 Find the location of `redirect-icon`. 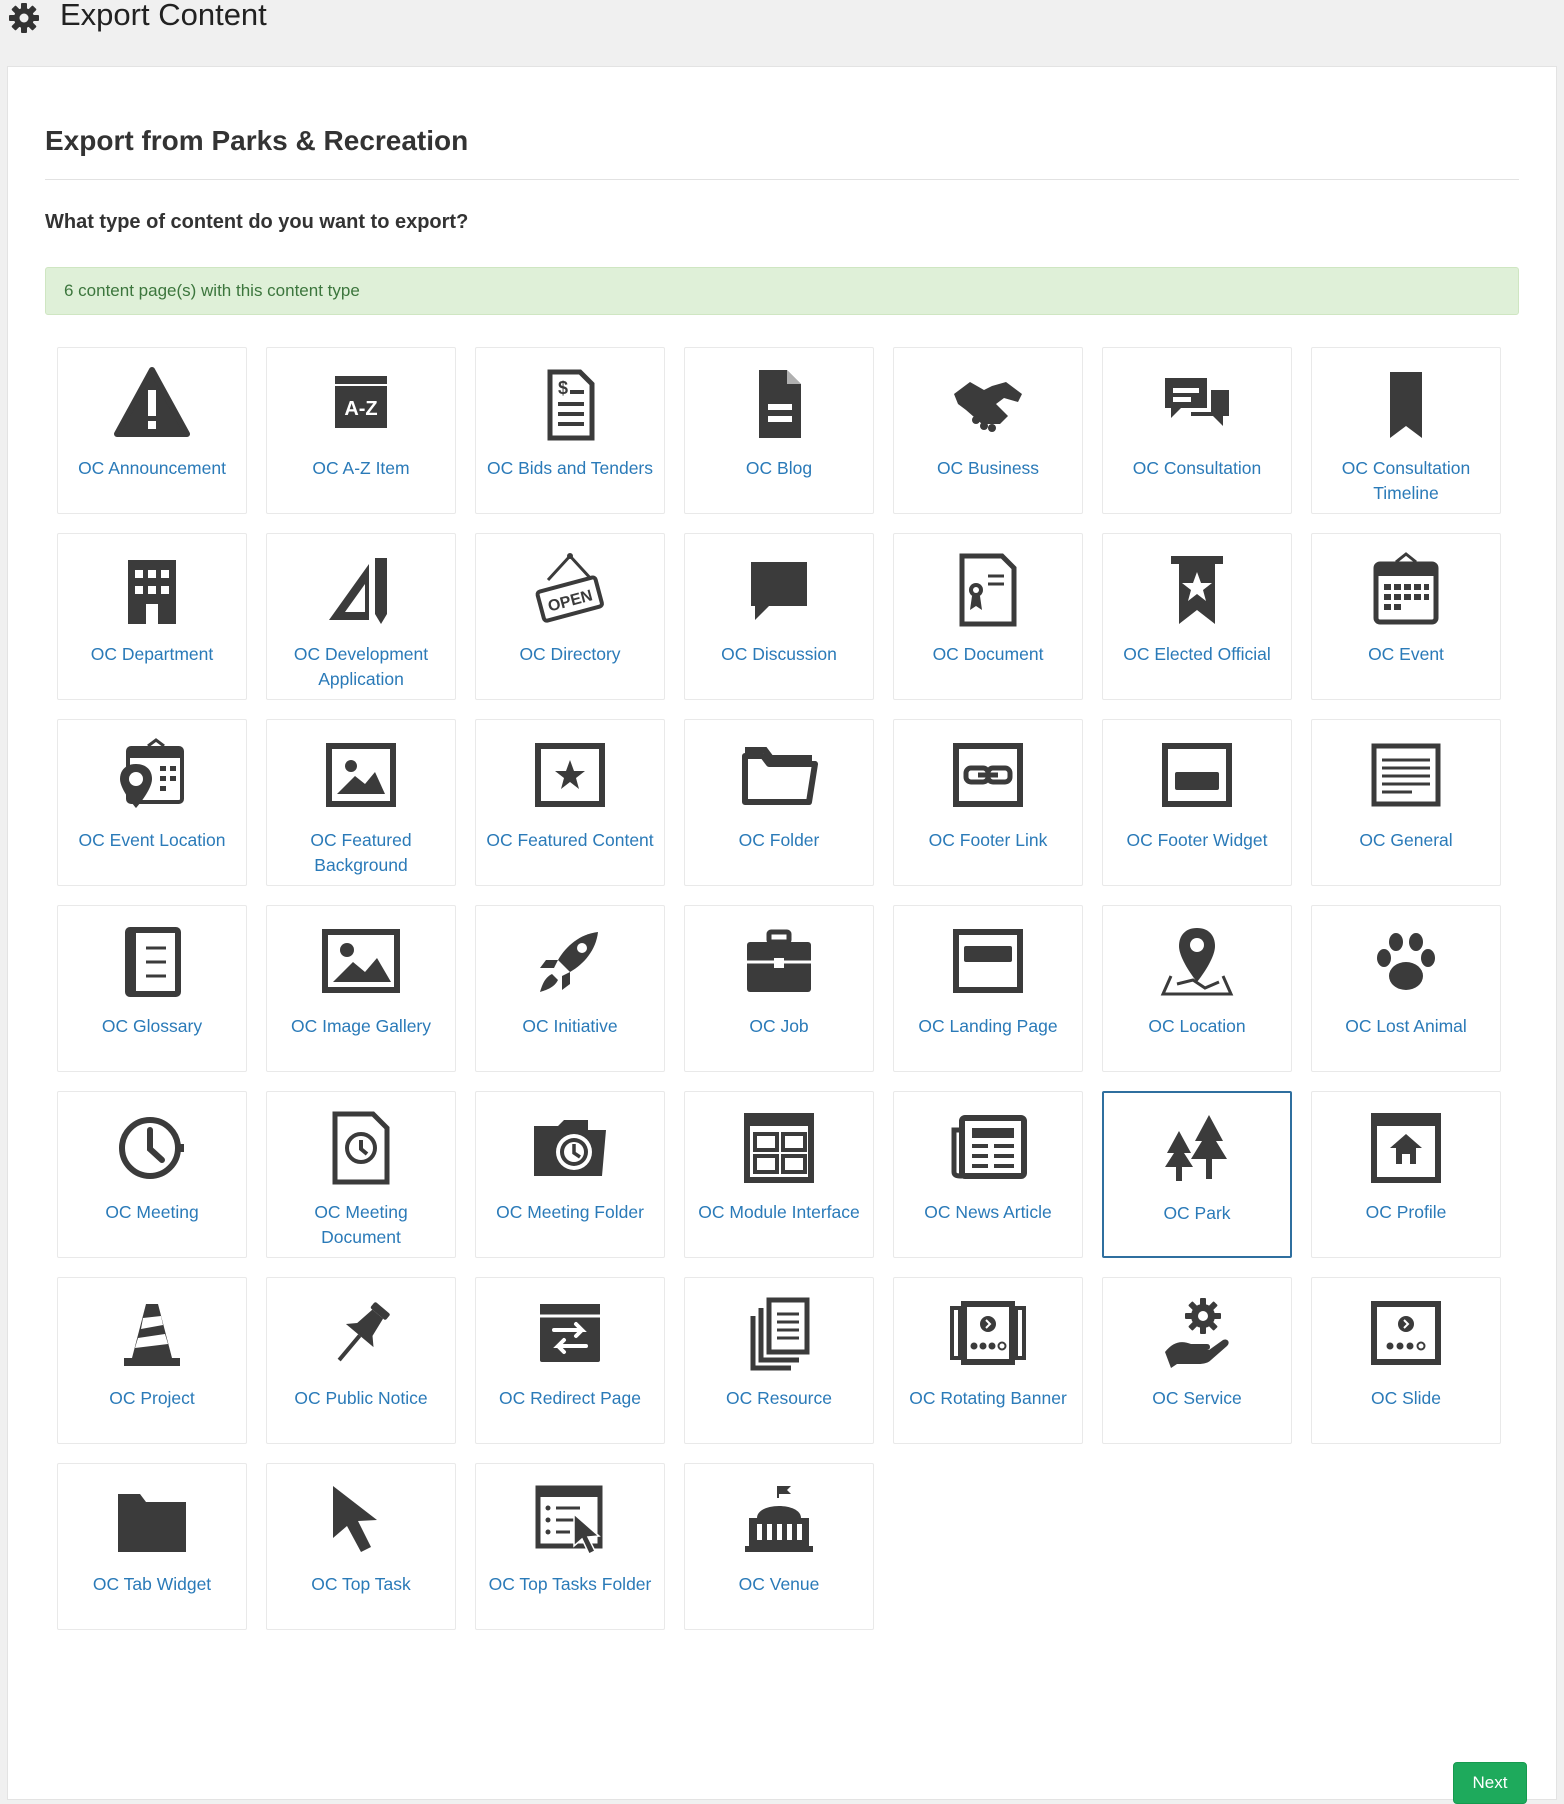

redirect-icon is located at coordinates (570, 1334).